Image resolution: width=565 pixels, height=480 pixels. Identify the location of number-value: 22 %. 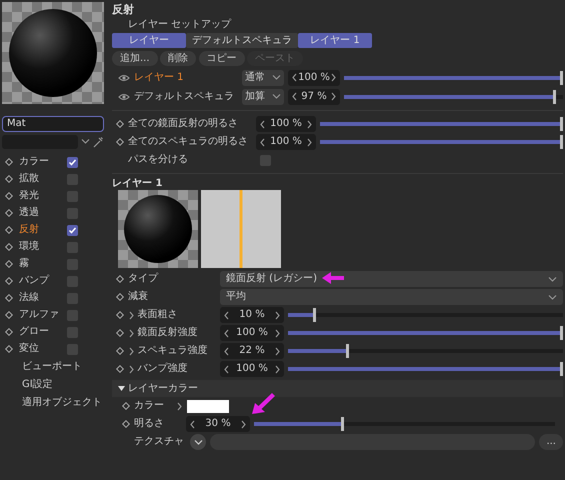
(252, 351).